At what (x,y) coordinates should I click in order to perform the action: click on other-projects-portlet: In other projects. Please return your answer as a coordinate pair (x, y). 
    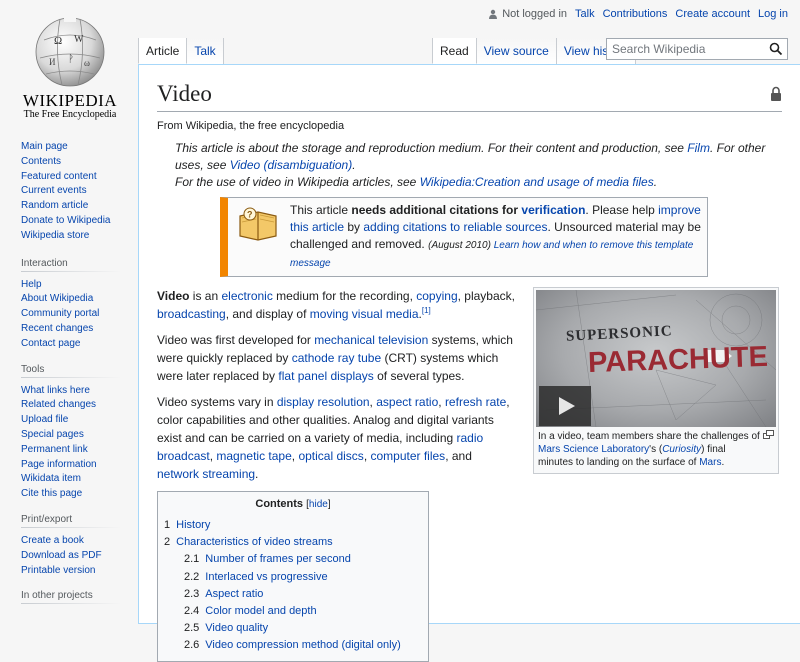
    Looking at the image, I should click on (69, 597).